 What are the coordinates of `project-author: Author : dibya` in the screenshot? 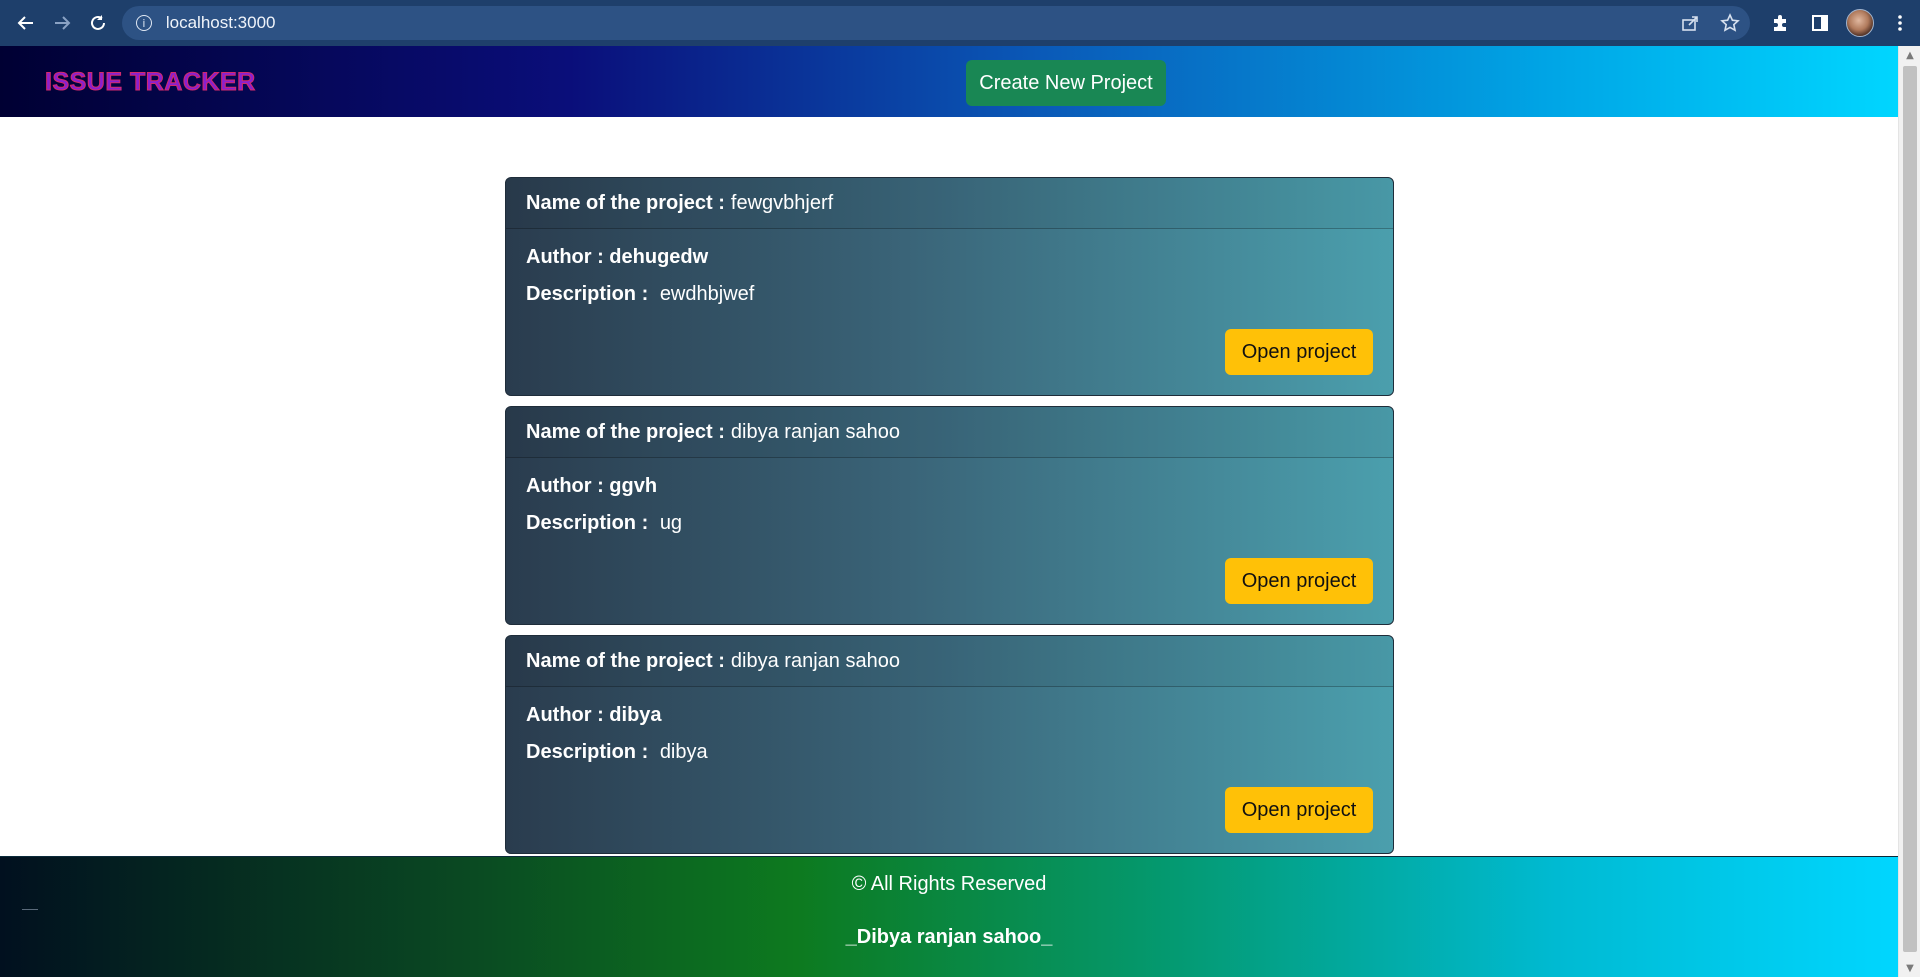 It's located at (597, 715).